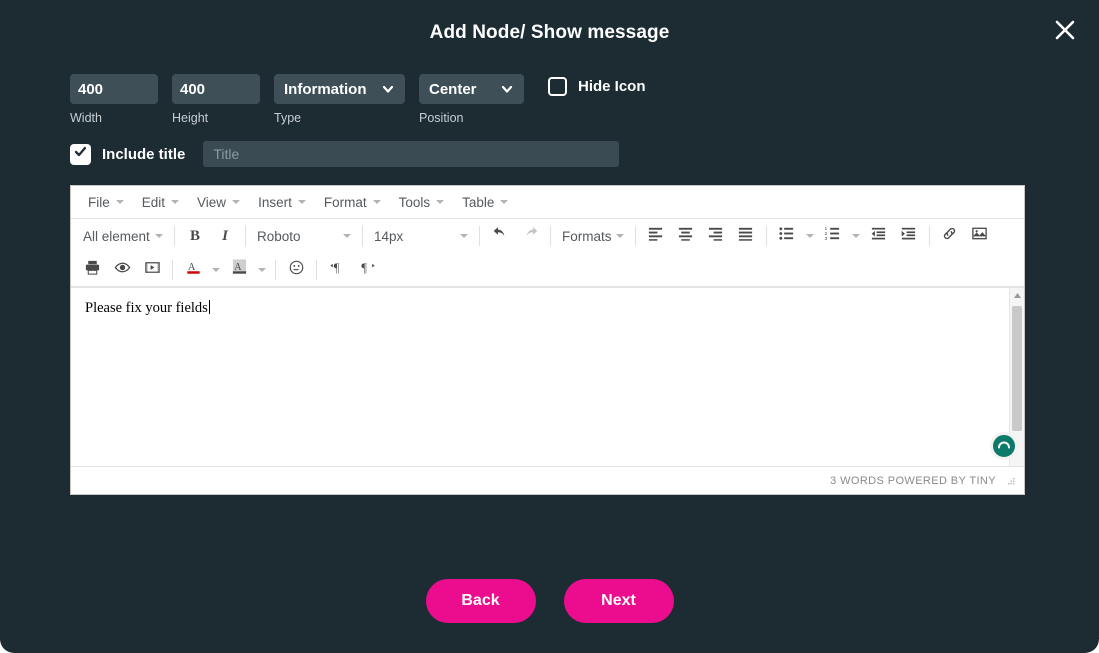 Image resolution: width=1099 pixels, height=653 pixels. Describe the element at coordinates (345, 202) in the screenshot. I see `menu-format-label: Format` at that location.